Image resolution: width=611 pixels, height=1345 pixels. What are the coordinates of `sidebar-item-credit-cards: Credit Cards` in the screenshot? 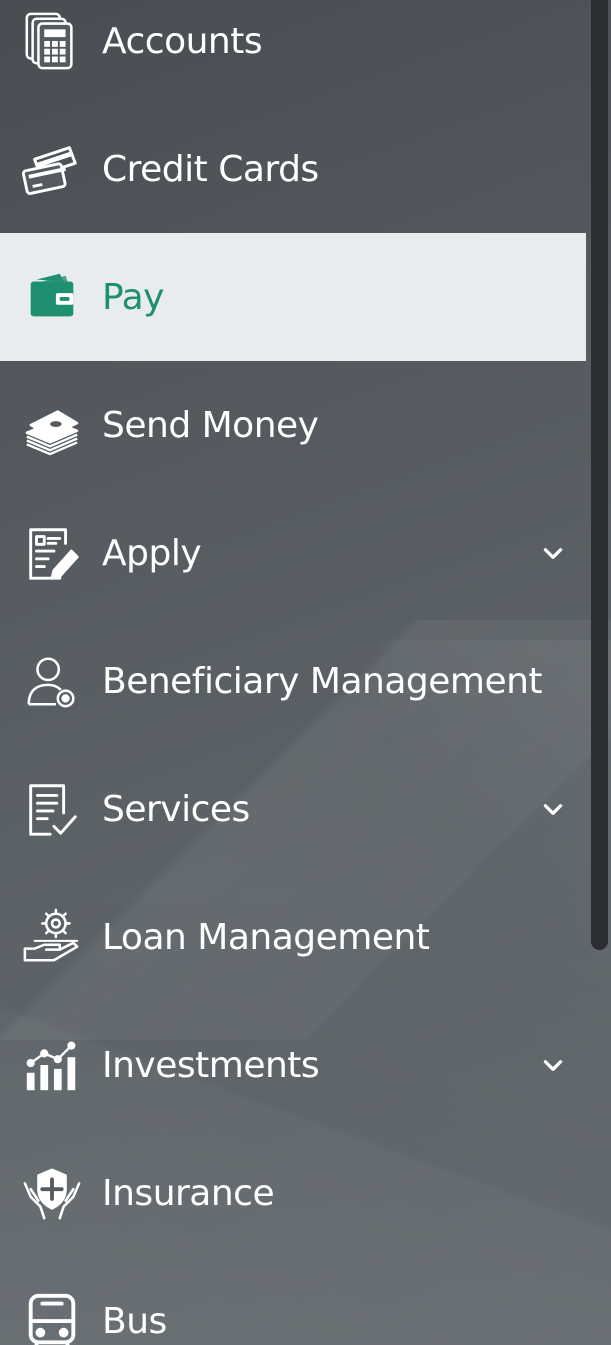 It's located at (293, 169).